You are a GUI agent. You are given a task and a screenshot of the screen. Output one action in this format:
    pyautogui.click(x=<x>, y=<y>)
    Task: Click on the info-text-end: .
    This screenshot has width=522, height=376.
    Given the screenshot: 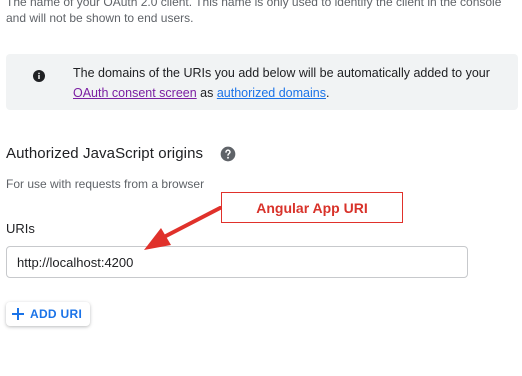 What is the action you would take?
    pyautogui.click(x=327, y=93)
    